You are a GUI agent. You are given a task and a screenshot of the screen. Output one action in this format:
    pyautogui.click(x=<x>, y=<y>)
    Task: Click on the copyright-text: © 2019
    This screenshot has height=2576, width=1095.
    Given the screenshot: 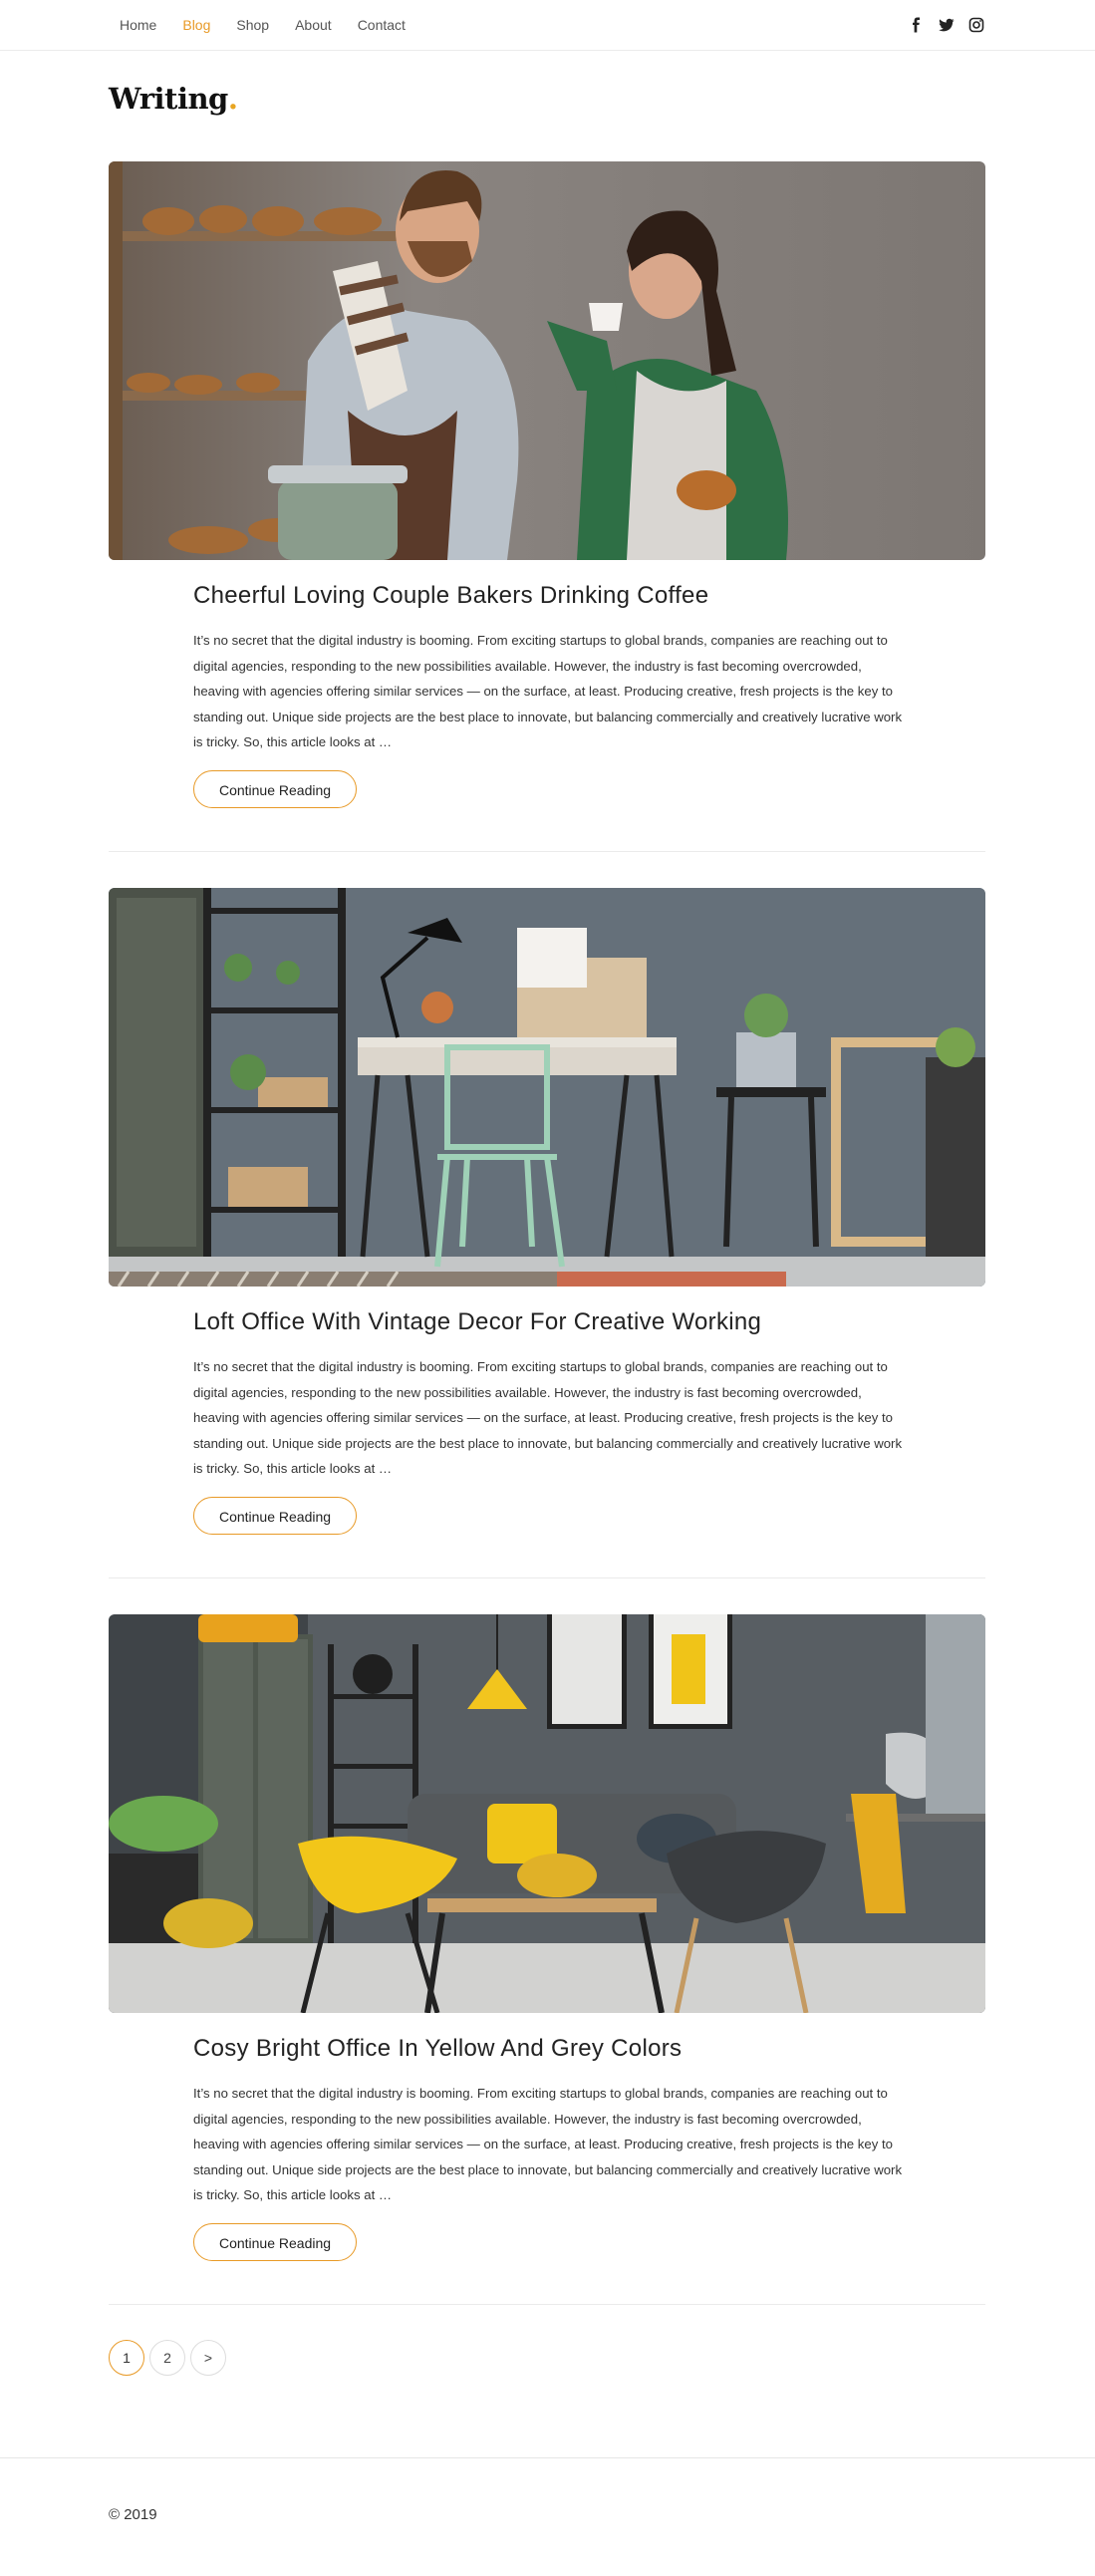 What is the action you would take?
    pyautogui.click(x=133, y=2514)
    